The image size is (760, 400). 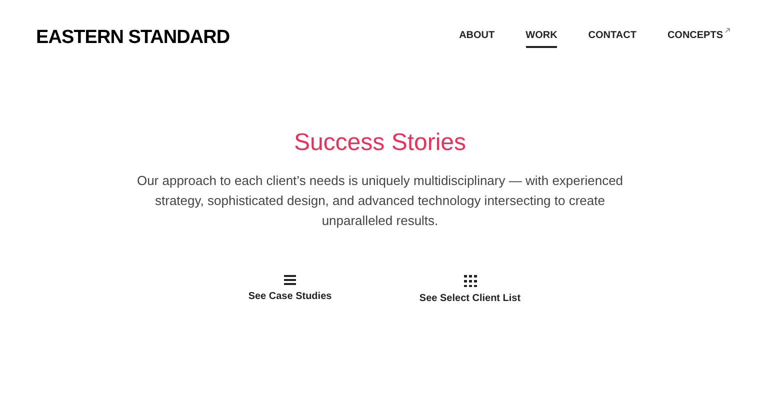 I want to click on grid-icon, so click(x=470, y=280).